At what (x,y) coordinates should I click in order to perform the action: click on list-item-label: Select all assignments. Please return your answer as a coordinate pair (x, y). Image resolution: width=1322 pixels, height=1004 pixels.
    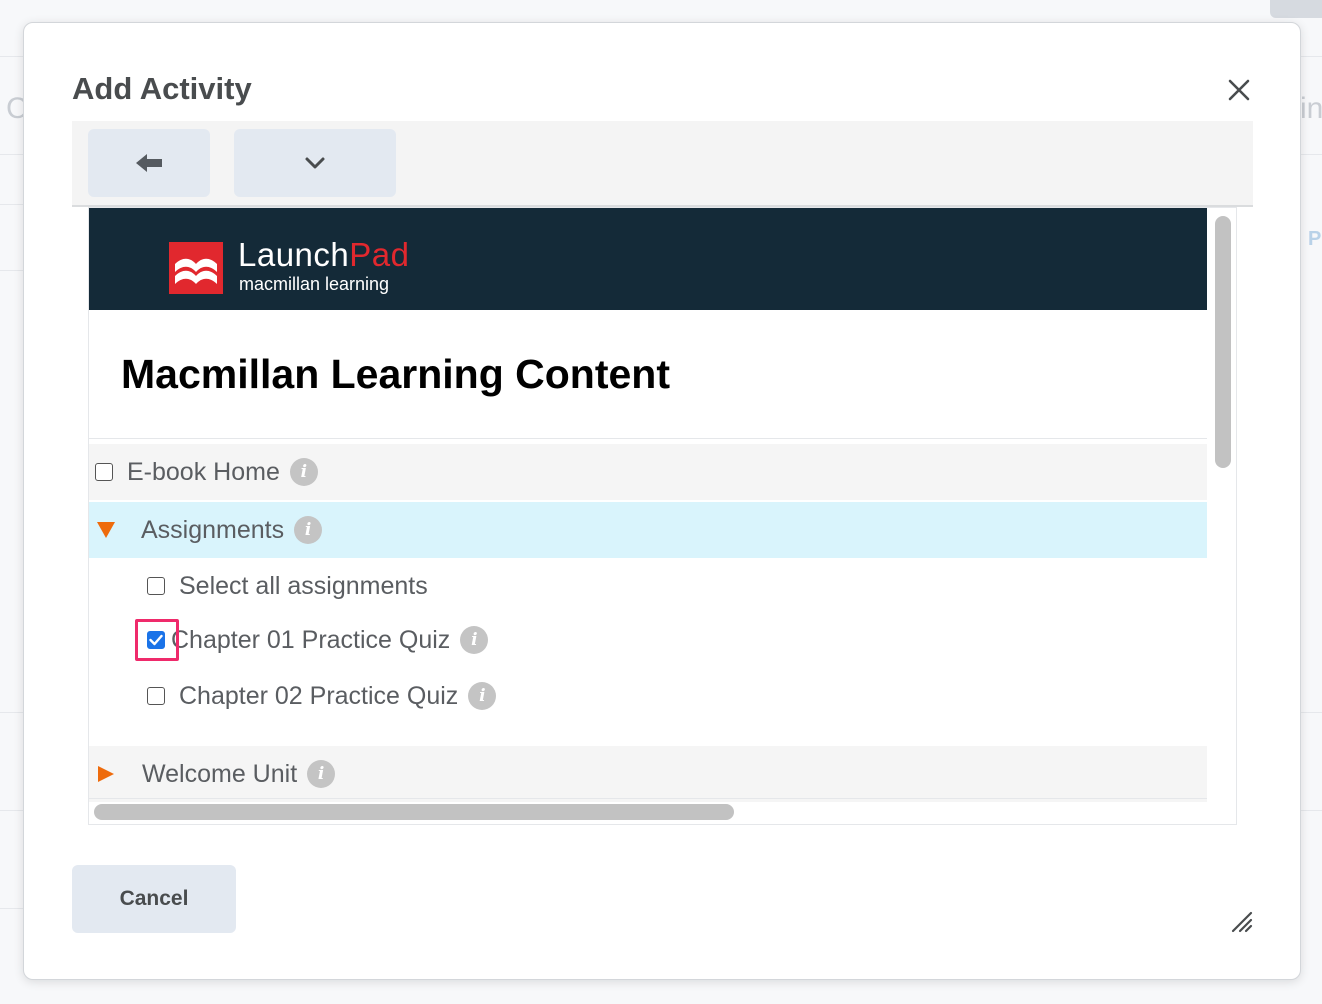
    Looking at the image, I should click on (303, 585).